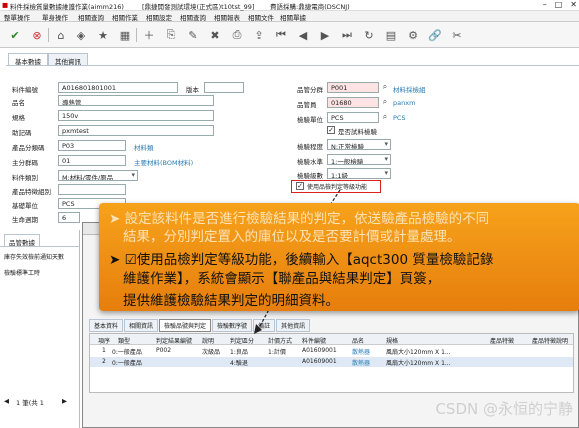 This screenshot has width=579, height=428. Describe the element at coordinates (504, 409) in the screenshot. I see `watermark: CSDN @永恒的宁静` at that location.